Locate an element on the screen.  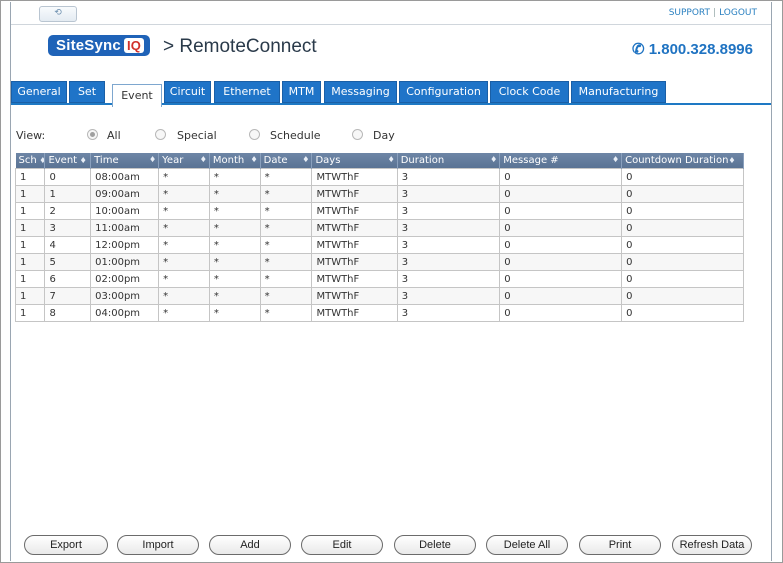
col-header-days: Days ♦ is located at coordinates (354, 161).